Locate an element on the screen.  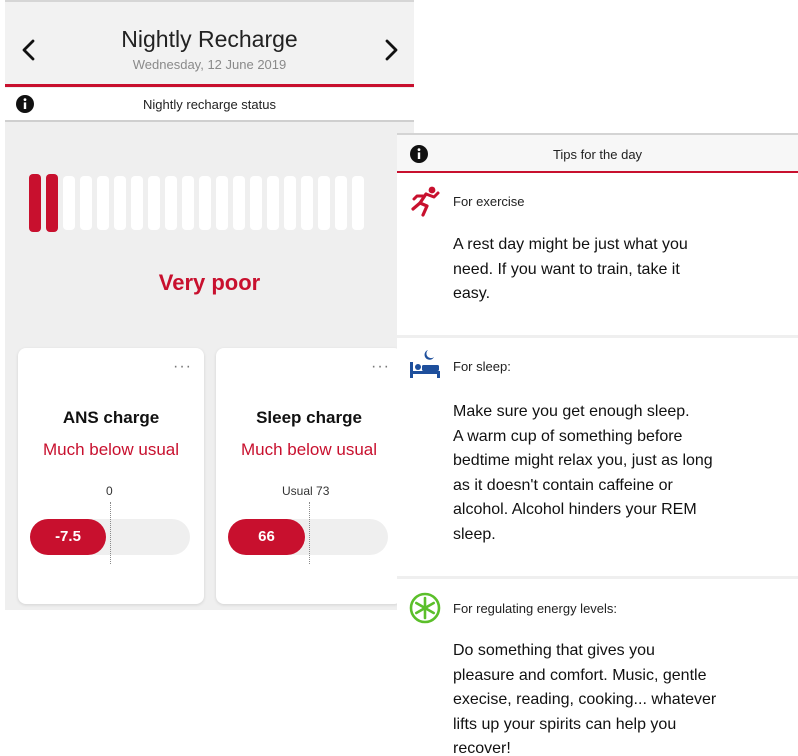
tips-title: Tips for the day is located at coordinates (597, 154).